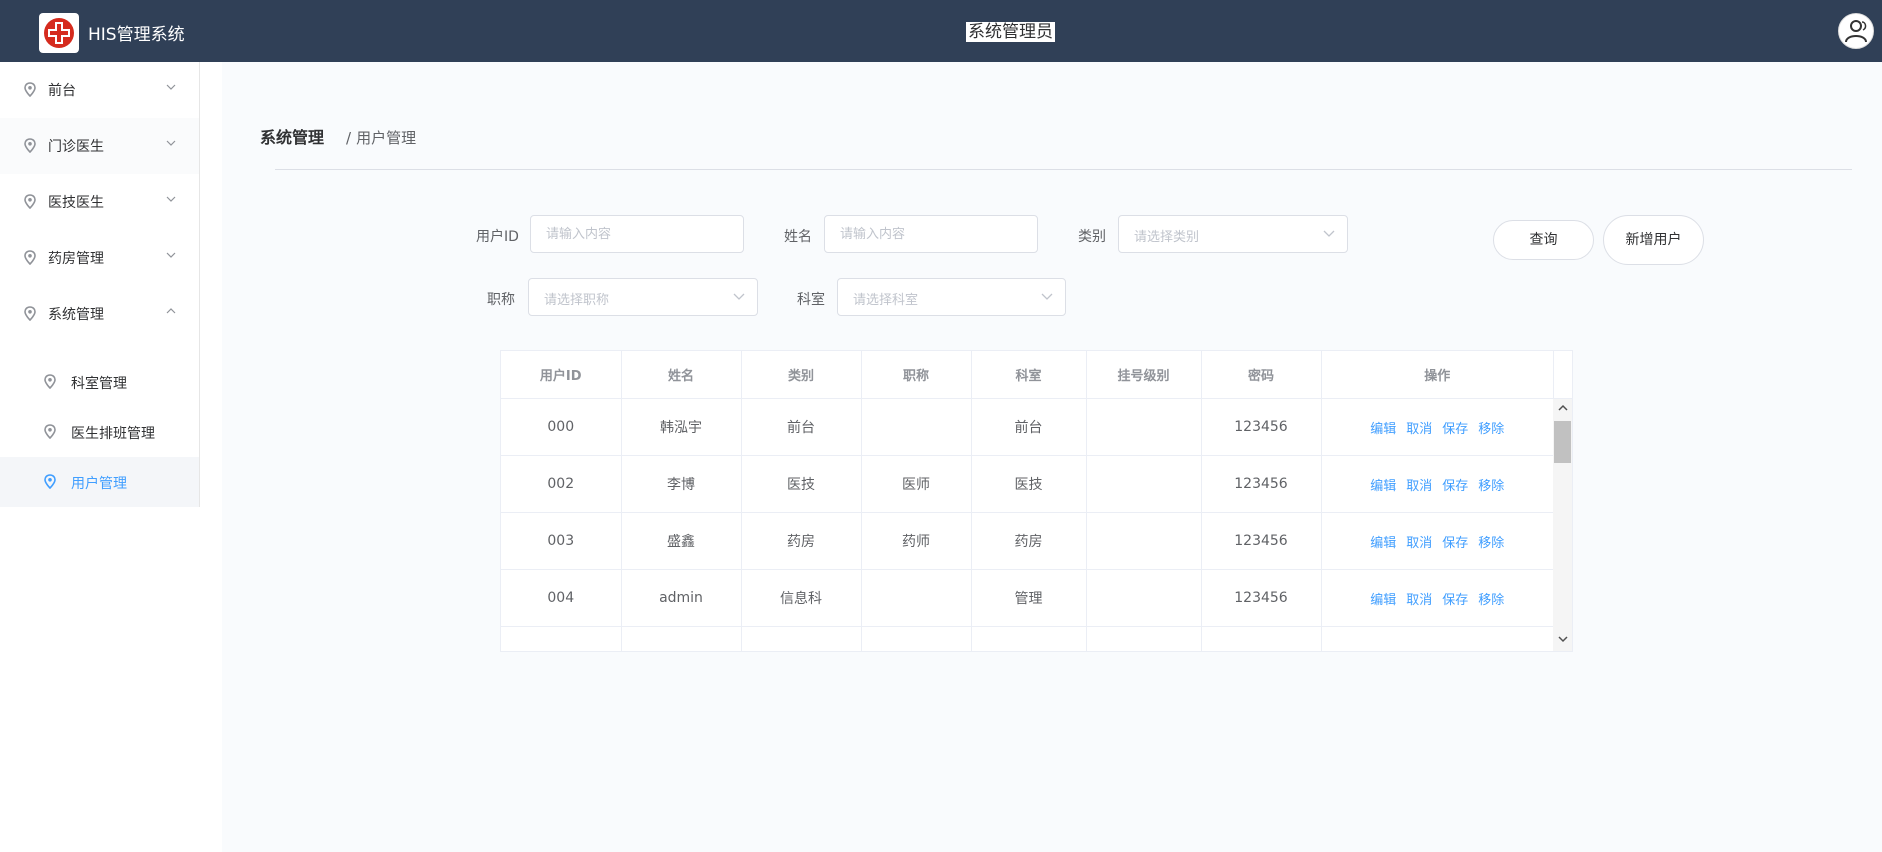 The height and width of the screenshot is (852, 1882). I want to click on users-icon, so click(1856, 31).